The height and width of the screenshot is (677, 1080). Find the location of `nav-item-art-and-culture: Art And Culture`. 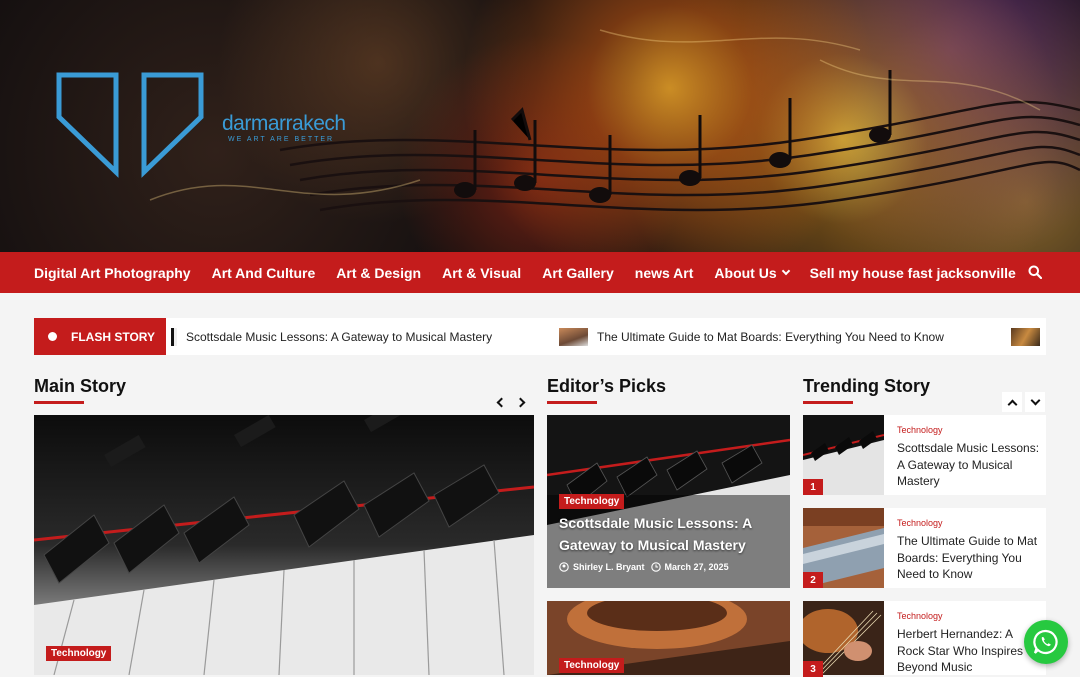

nav-item-art-and-culture: Art And Culture is located at coordinates (264, 273).